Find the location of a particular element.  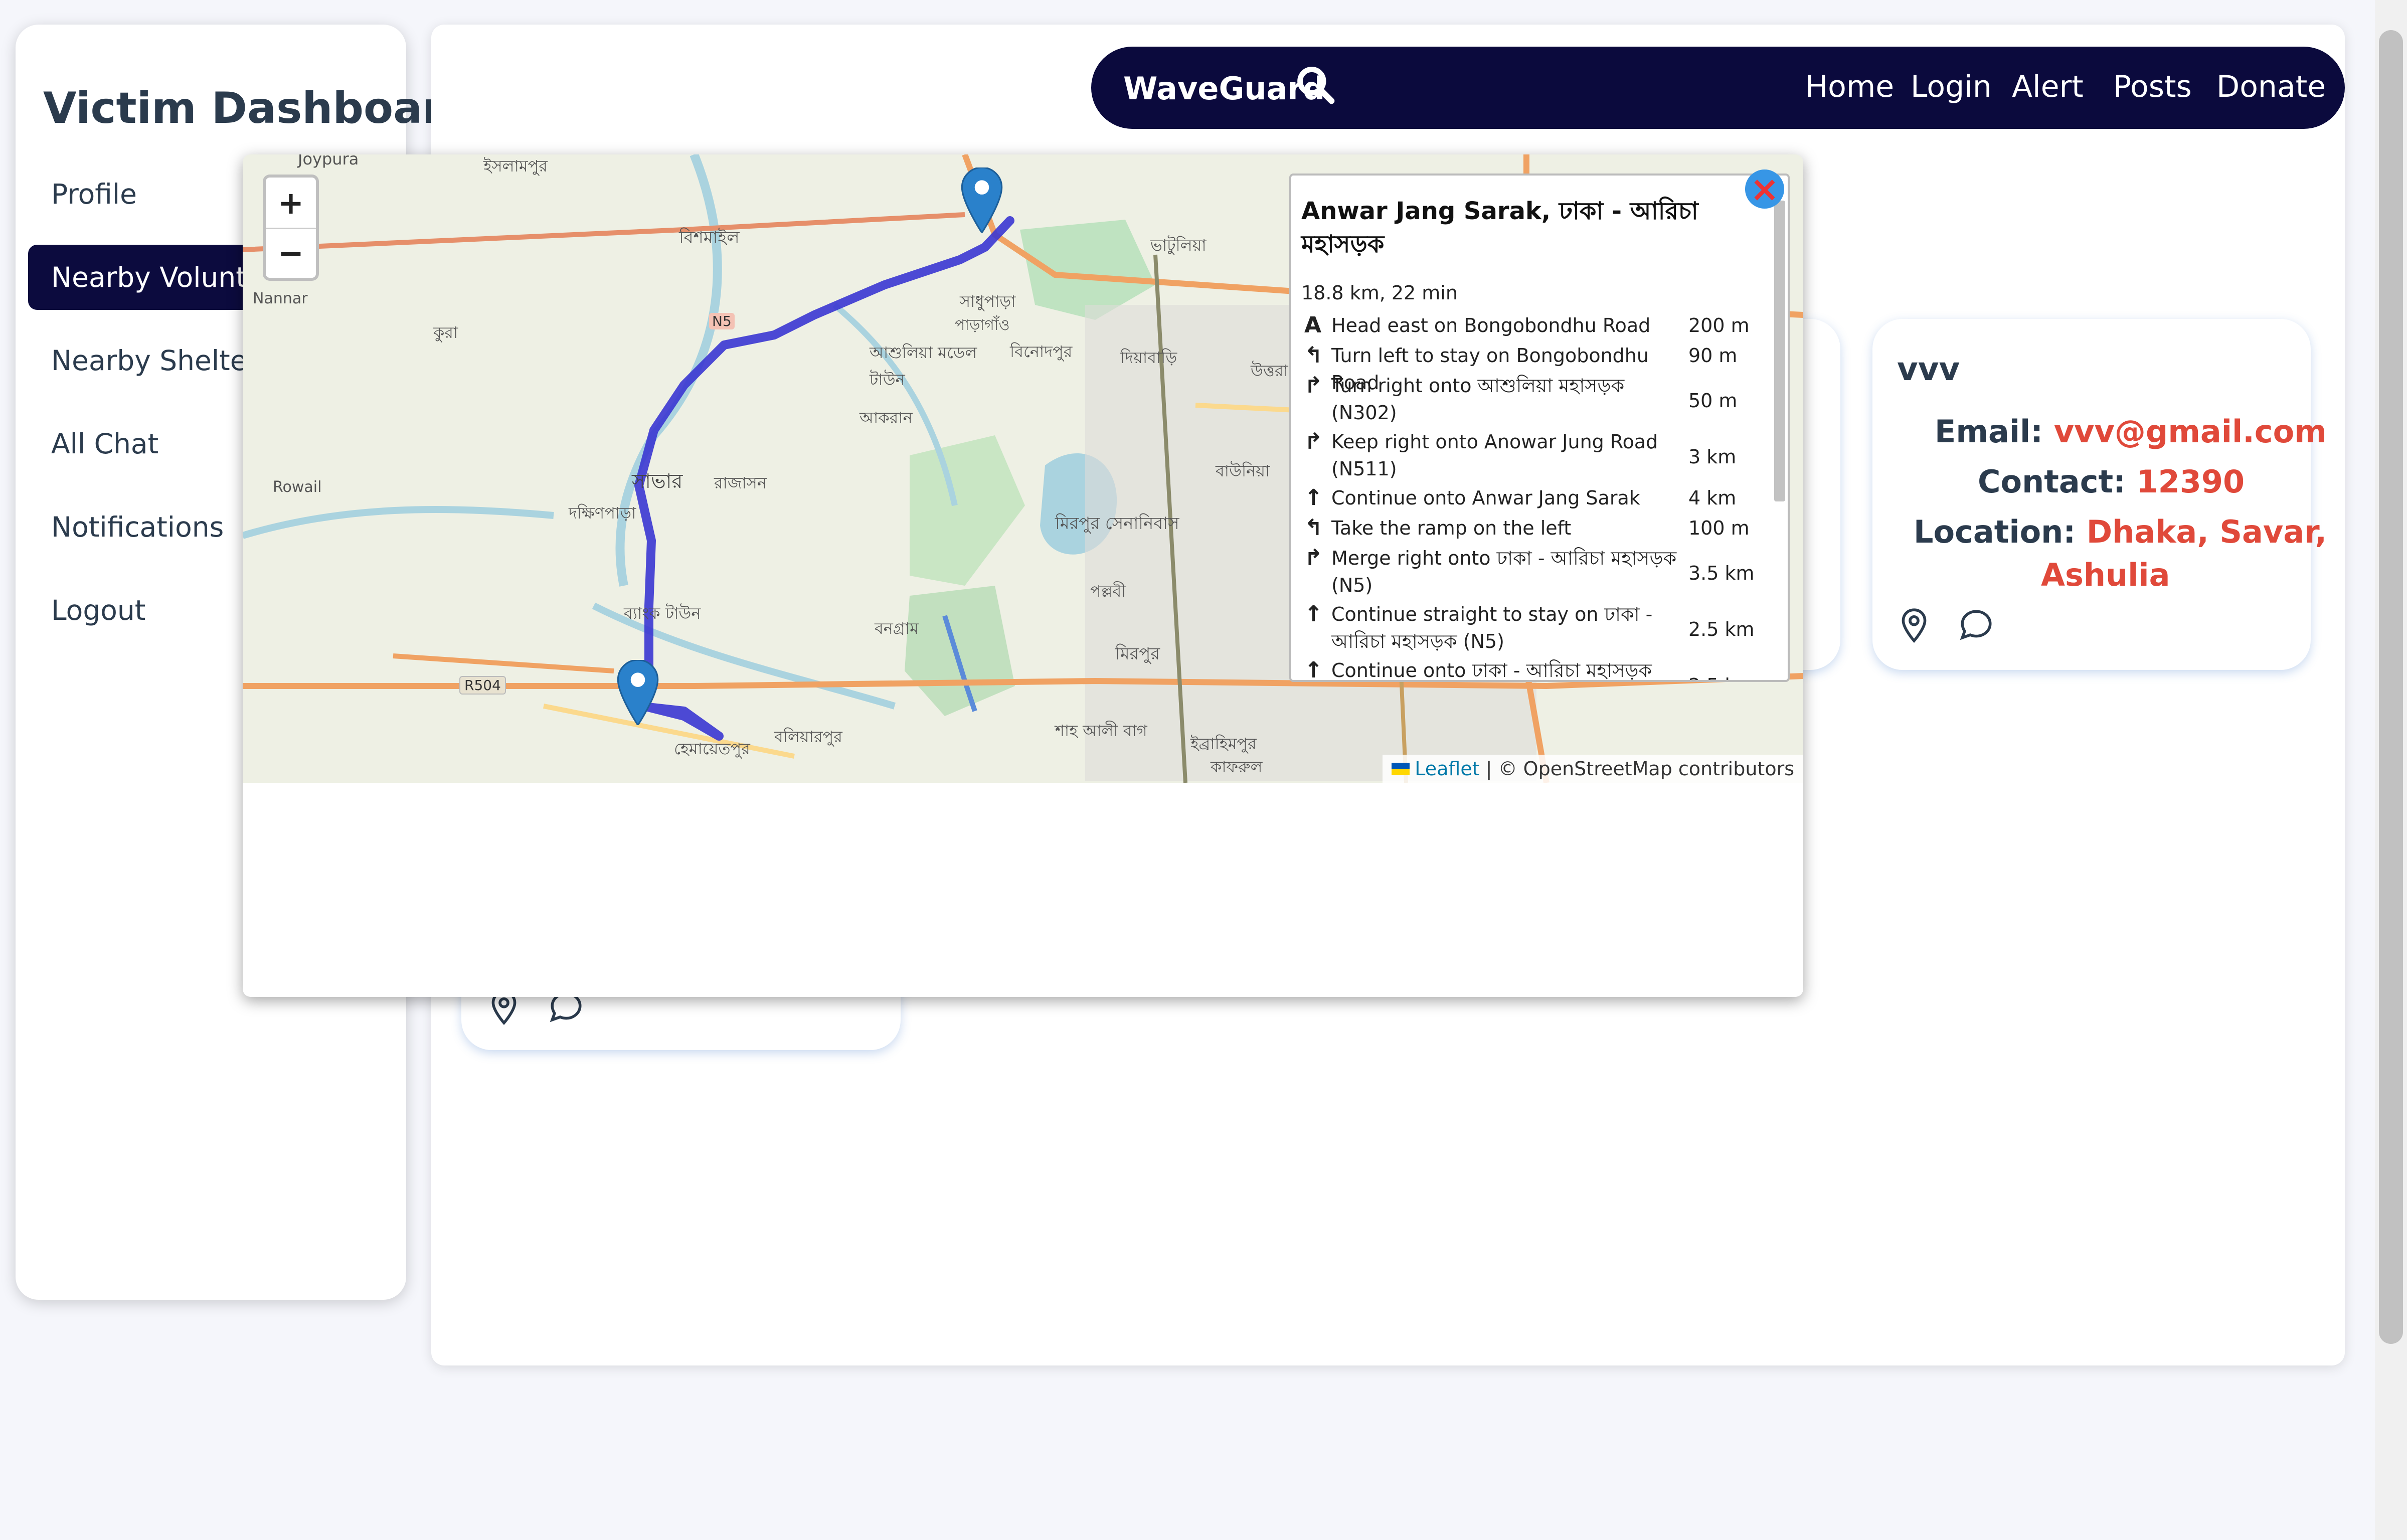

road-shield-r504: R504 is located at coordinates (482, 686).